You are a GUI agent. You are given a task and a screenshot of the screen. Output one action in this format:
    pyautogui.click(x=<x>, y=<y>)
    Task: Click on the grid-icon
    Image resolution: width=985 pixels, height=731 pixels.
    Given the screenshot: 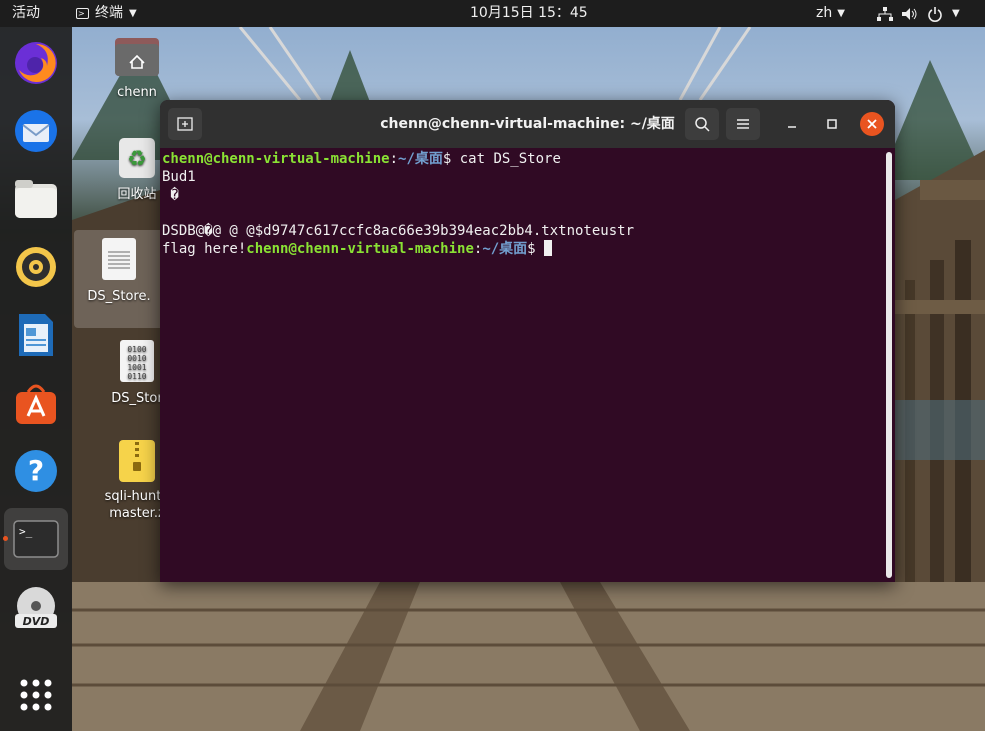 What is the action you would take?
    pyautogui.click(x=36, y=695)
    